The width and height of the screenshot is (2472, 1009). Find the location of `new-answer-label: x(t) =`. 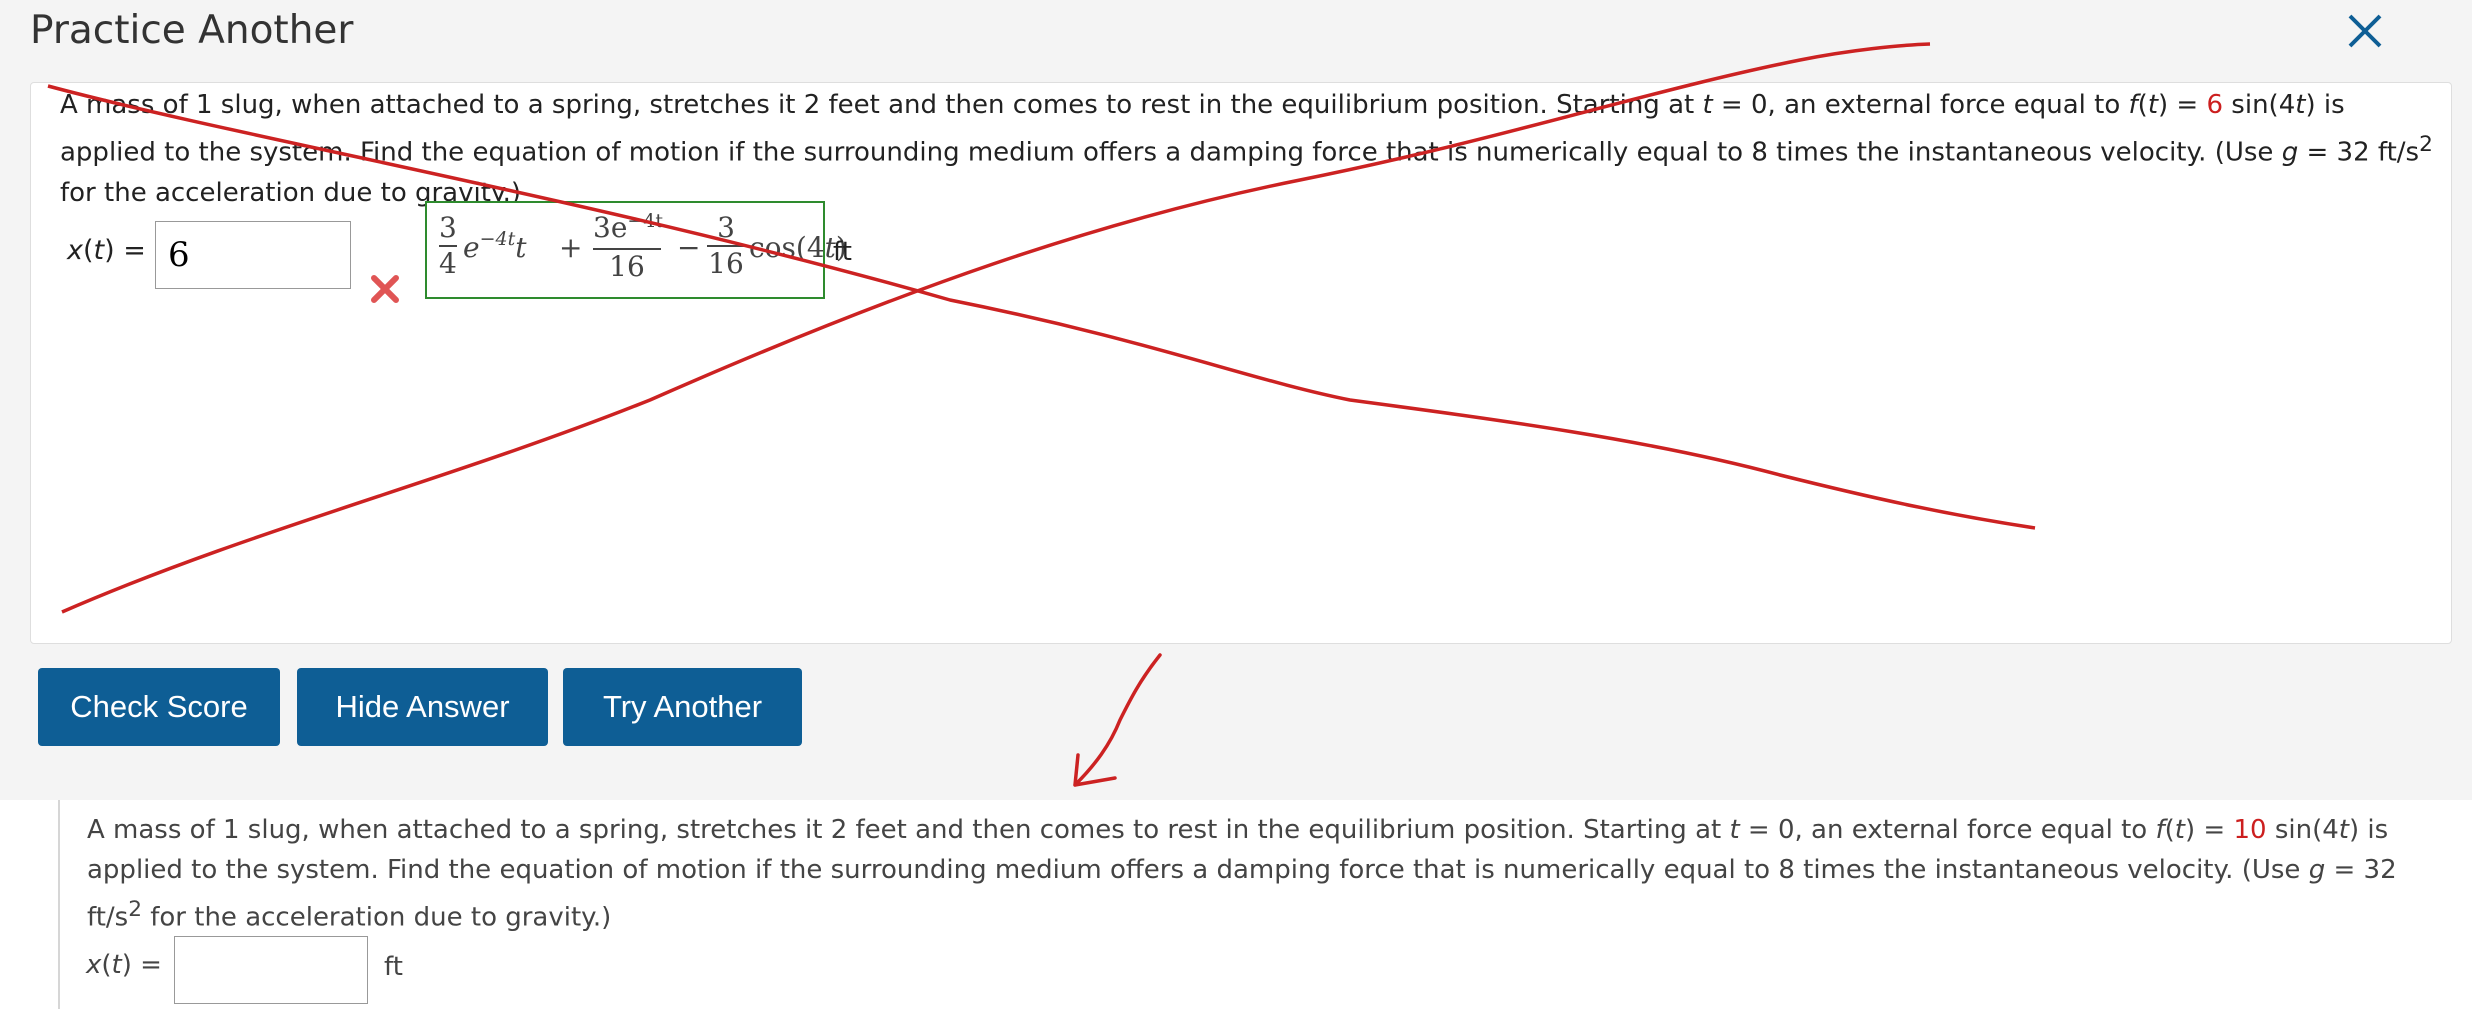

new-answer-label: x(t) = is located at coordinates (124, 965).